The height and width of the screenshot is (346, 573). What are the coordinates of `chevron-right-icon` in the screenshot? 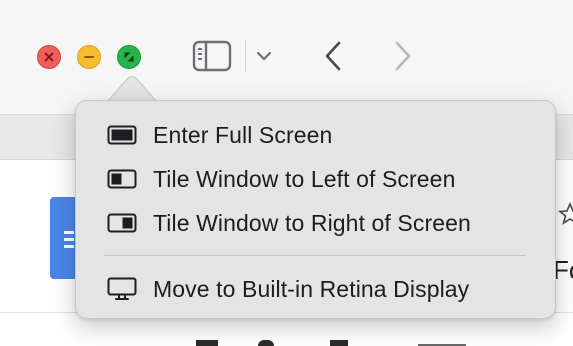 It's located at (403, 56).